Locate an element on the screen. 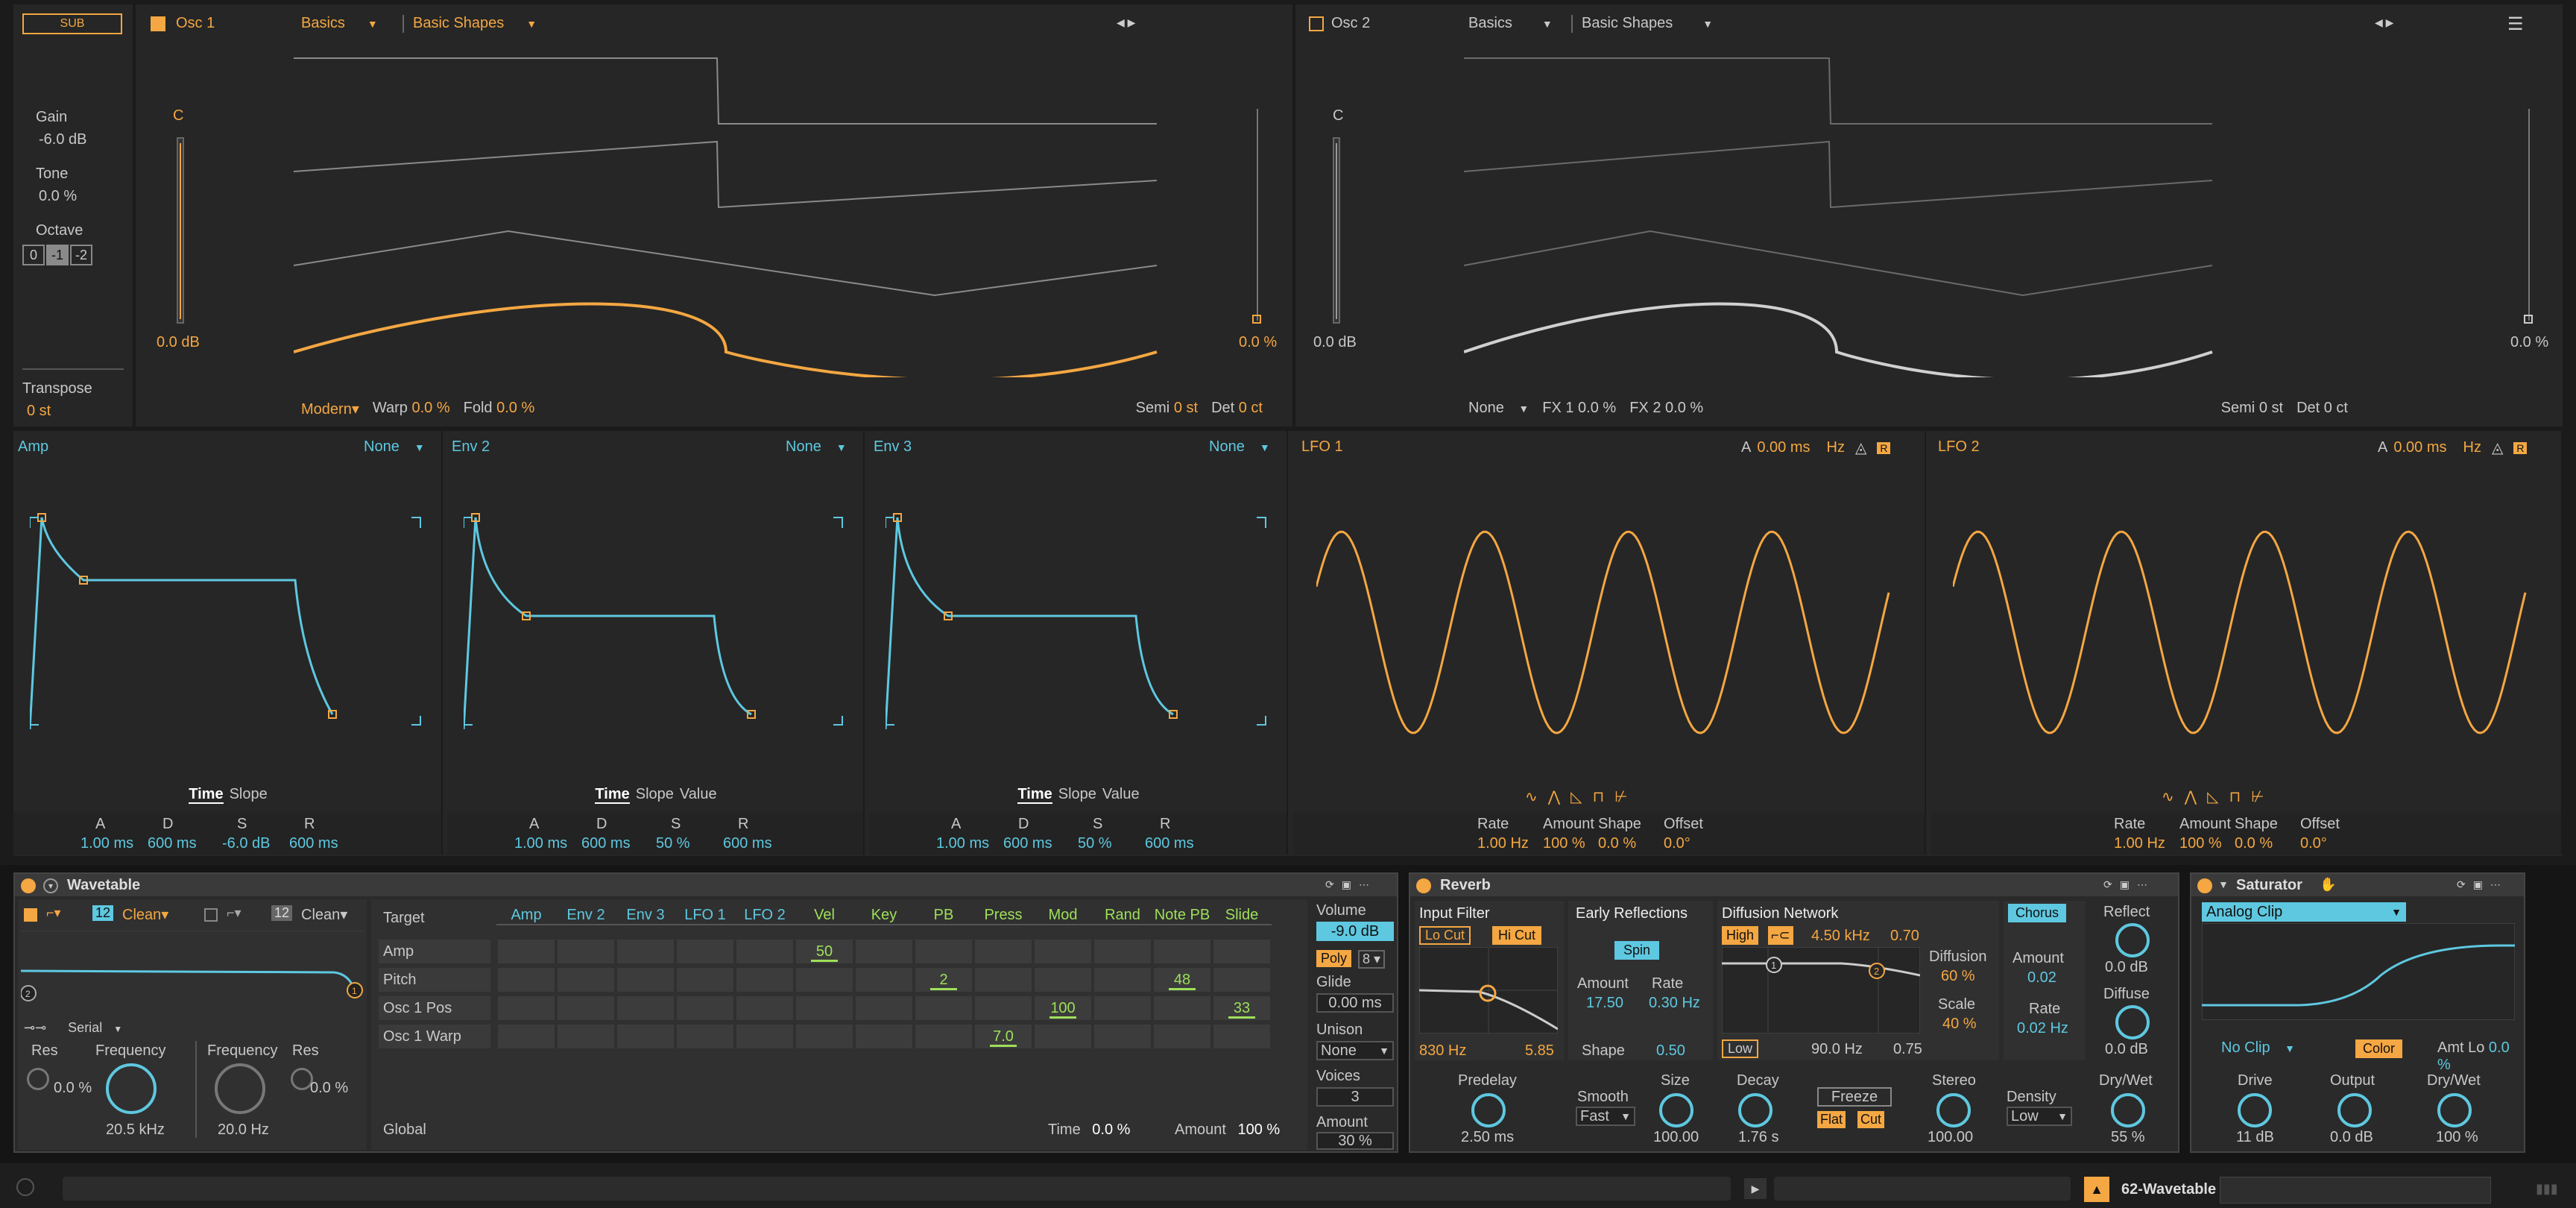 The height and width of the screenshot is (1208, 2576). cut-toggle: Cut is located at coordinates (1871, 1120).